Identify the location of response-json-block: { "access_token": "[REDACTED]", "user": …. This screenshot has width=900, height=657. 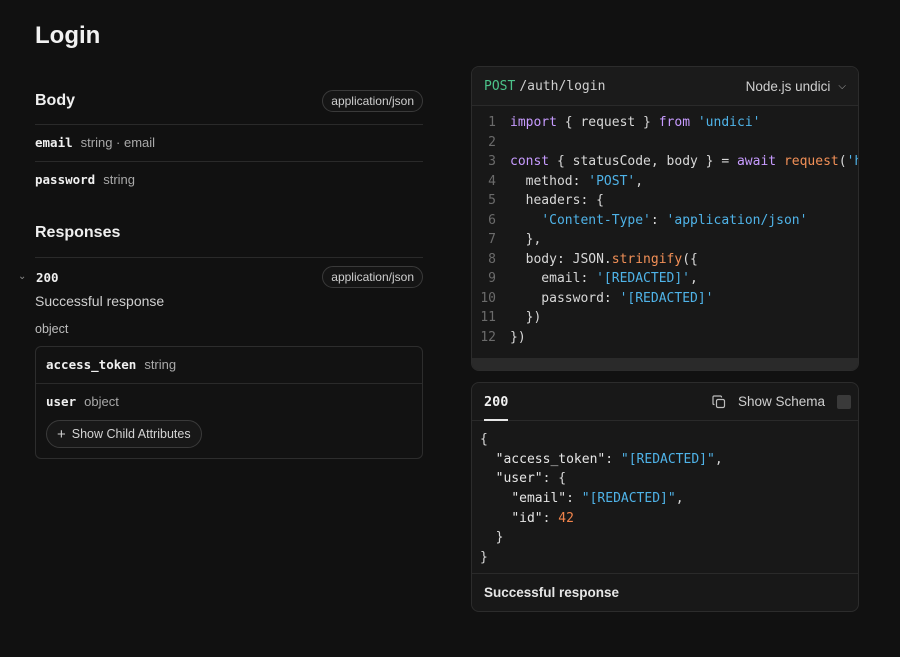
(665, 494).